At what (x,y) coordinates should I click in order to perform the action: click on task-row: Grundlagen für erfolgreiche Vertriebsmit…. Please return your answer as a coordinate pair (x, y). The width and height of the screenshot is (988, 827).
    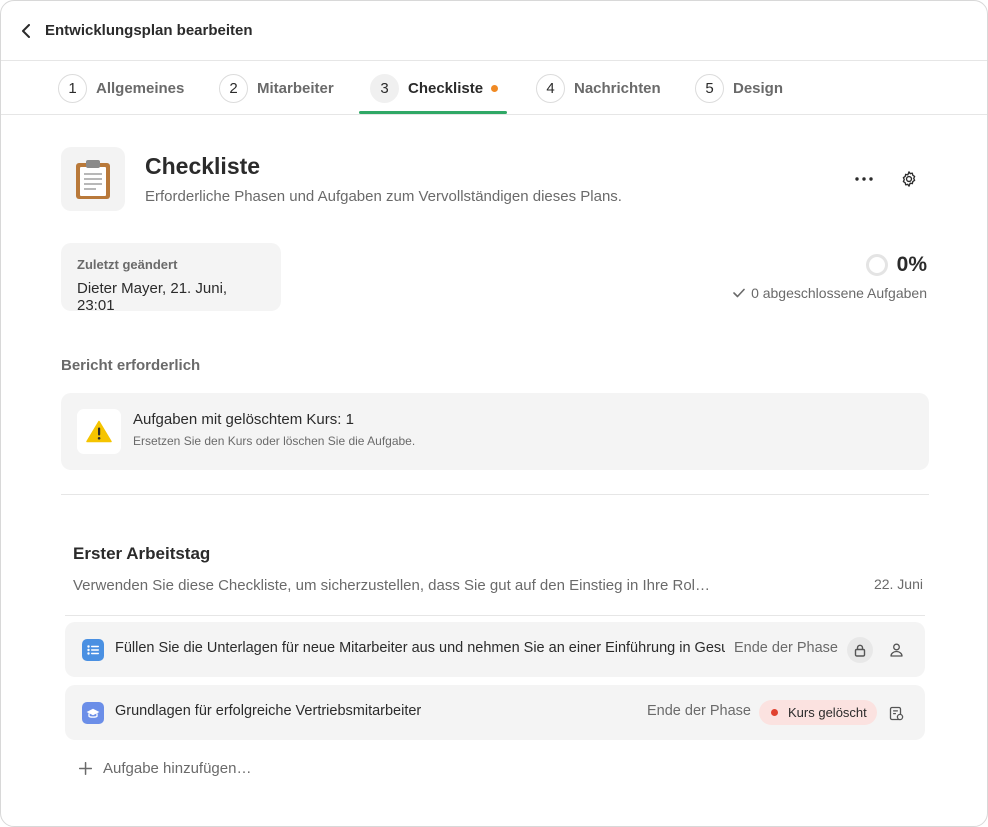
    Looking at the image, I should click on (495, 712).